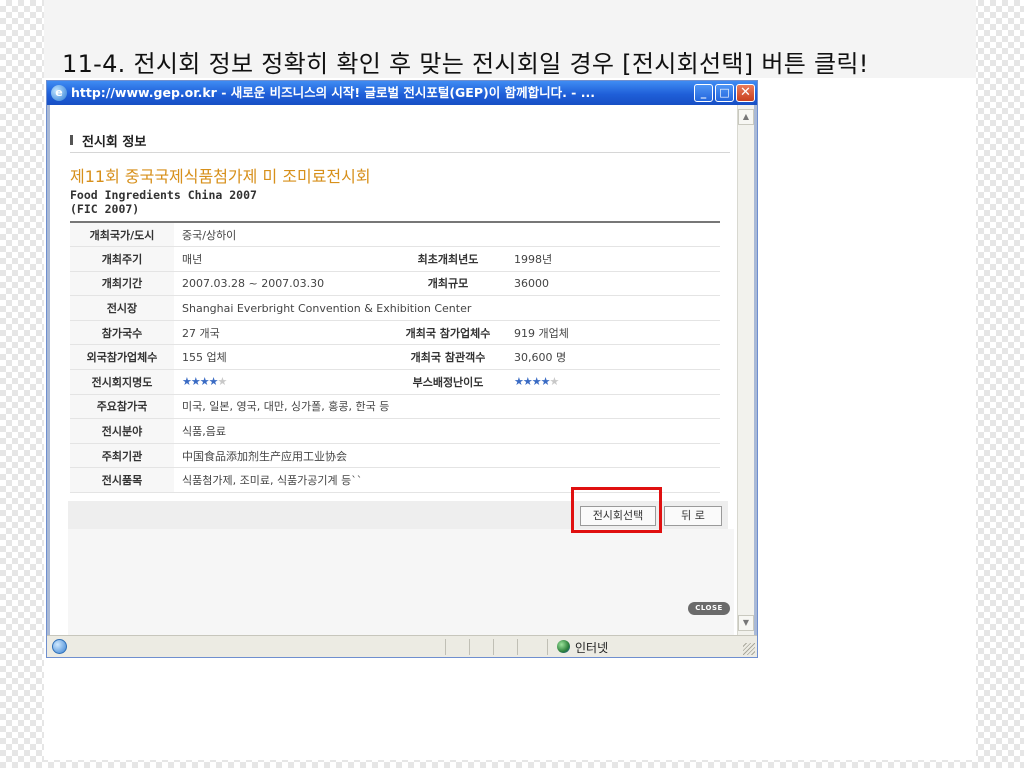  Describe the element at coordinates (282, 357) in the screenshot. I see `row-value: 155 업체` at that location.